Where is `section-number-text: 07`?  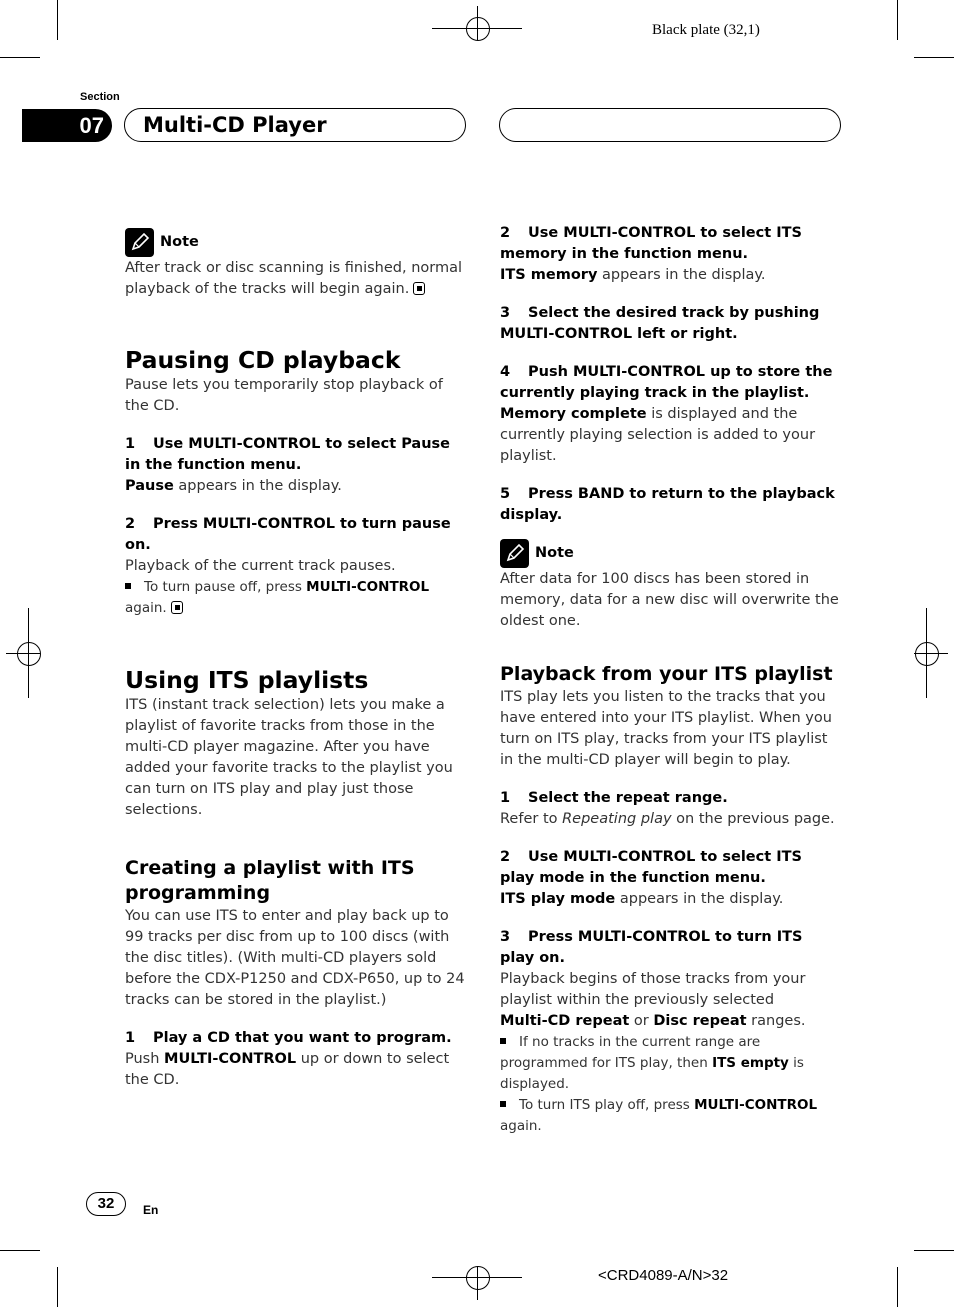 section-number-text: 07 is located at coordinates (91, 125).